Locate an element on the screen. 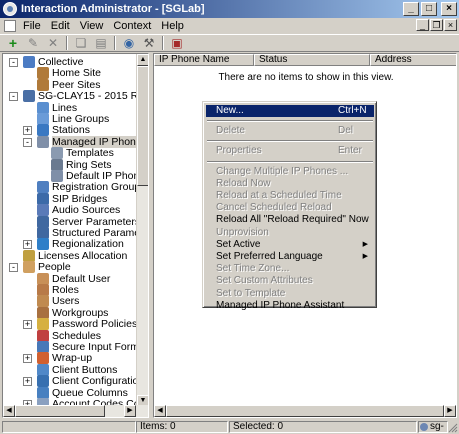 This screenshot has width=459, height=434. document-restore-button: ❐ is located at coordinates (436, 25).